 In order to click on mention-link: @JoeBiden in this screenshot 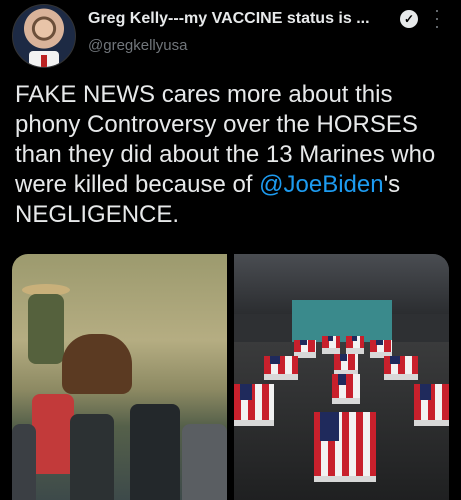, I will do `click(321, 184)`.